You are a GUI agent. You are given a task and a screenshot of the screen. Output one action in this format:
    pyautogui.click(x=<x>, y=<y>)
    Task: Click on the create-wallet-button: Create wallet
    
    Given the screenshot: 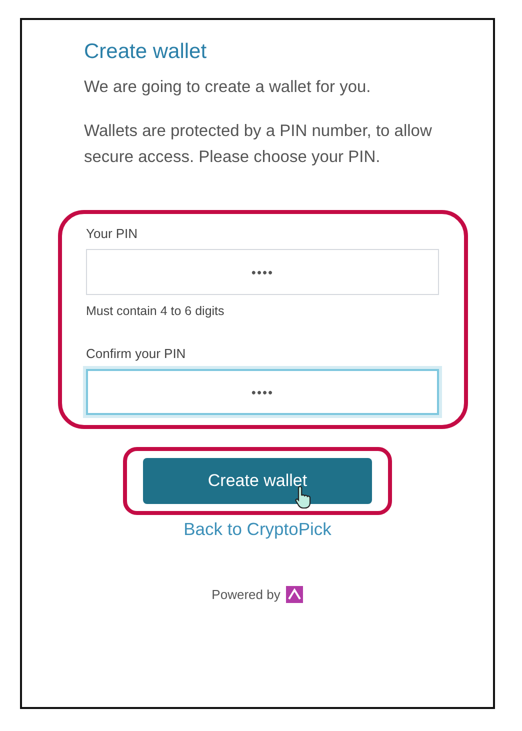 What is the action you would take?
    pyautogui.click(x=257, y=481)
    